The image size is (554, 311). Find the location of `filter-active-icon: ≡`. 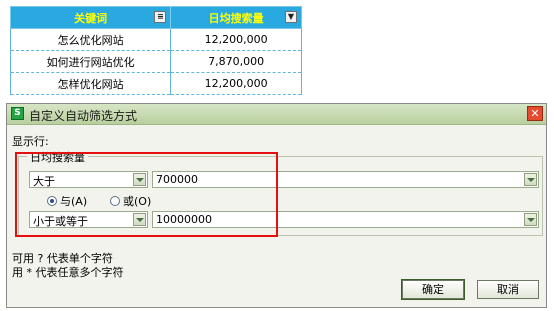

filter-active-icon: ≡ is located at coordinates (160, 17).